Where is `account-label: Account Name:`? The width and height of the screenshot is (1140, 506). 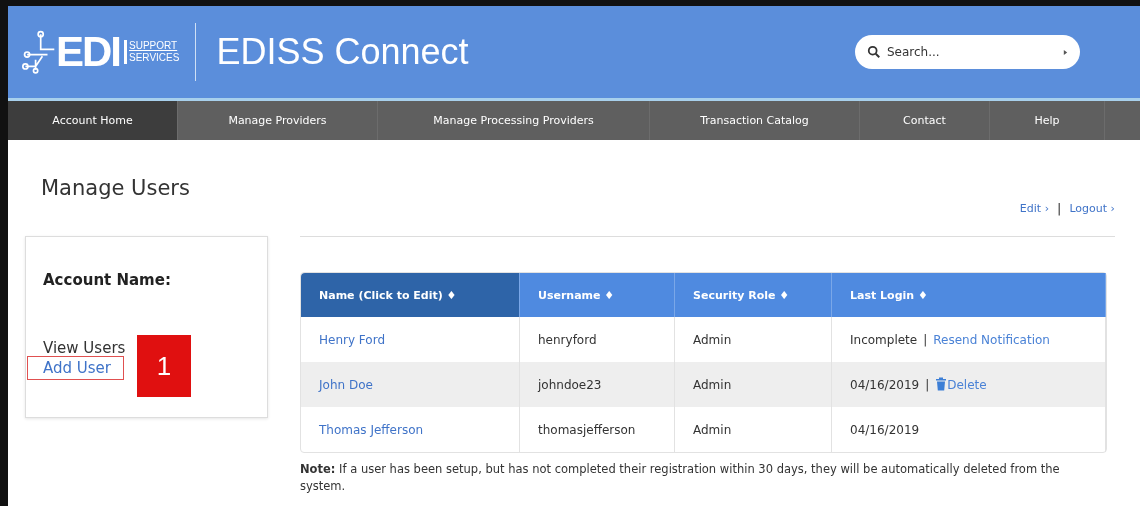 account-label: Account Name: is located at coordinates (107, 280).